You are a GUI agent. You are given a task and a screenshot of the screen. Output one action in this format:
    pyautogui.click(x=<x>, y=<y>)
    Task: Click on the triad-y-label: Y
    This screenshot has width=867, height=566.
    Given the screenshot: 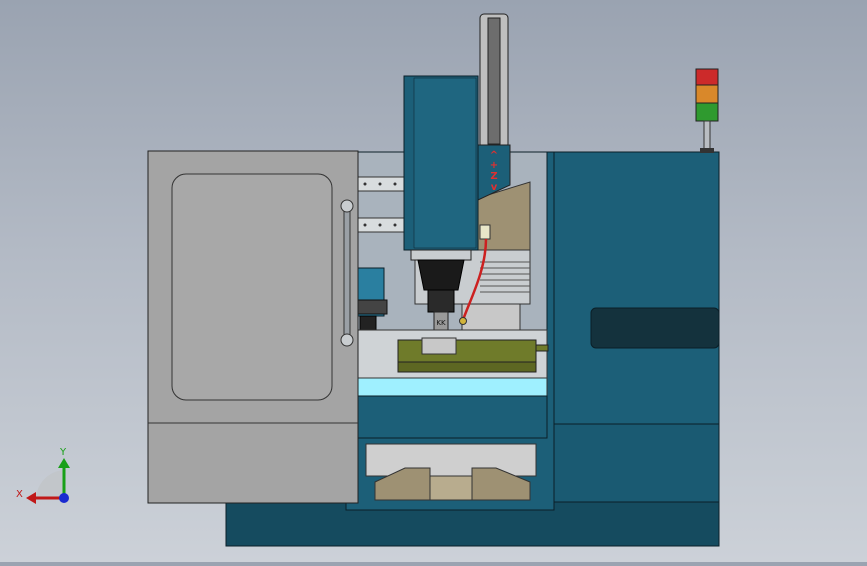 What is the action you would take?
    pyautogui.click(x=63, y=452)
    